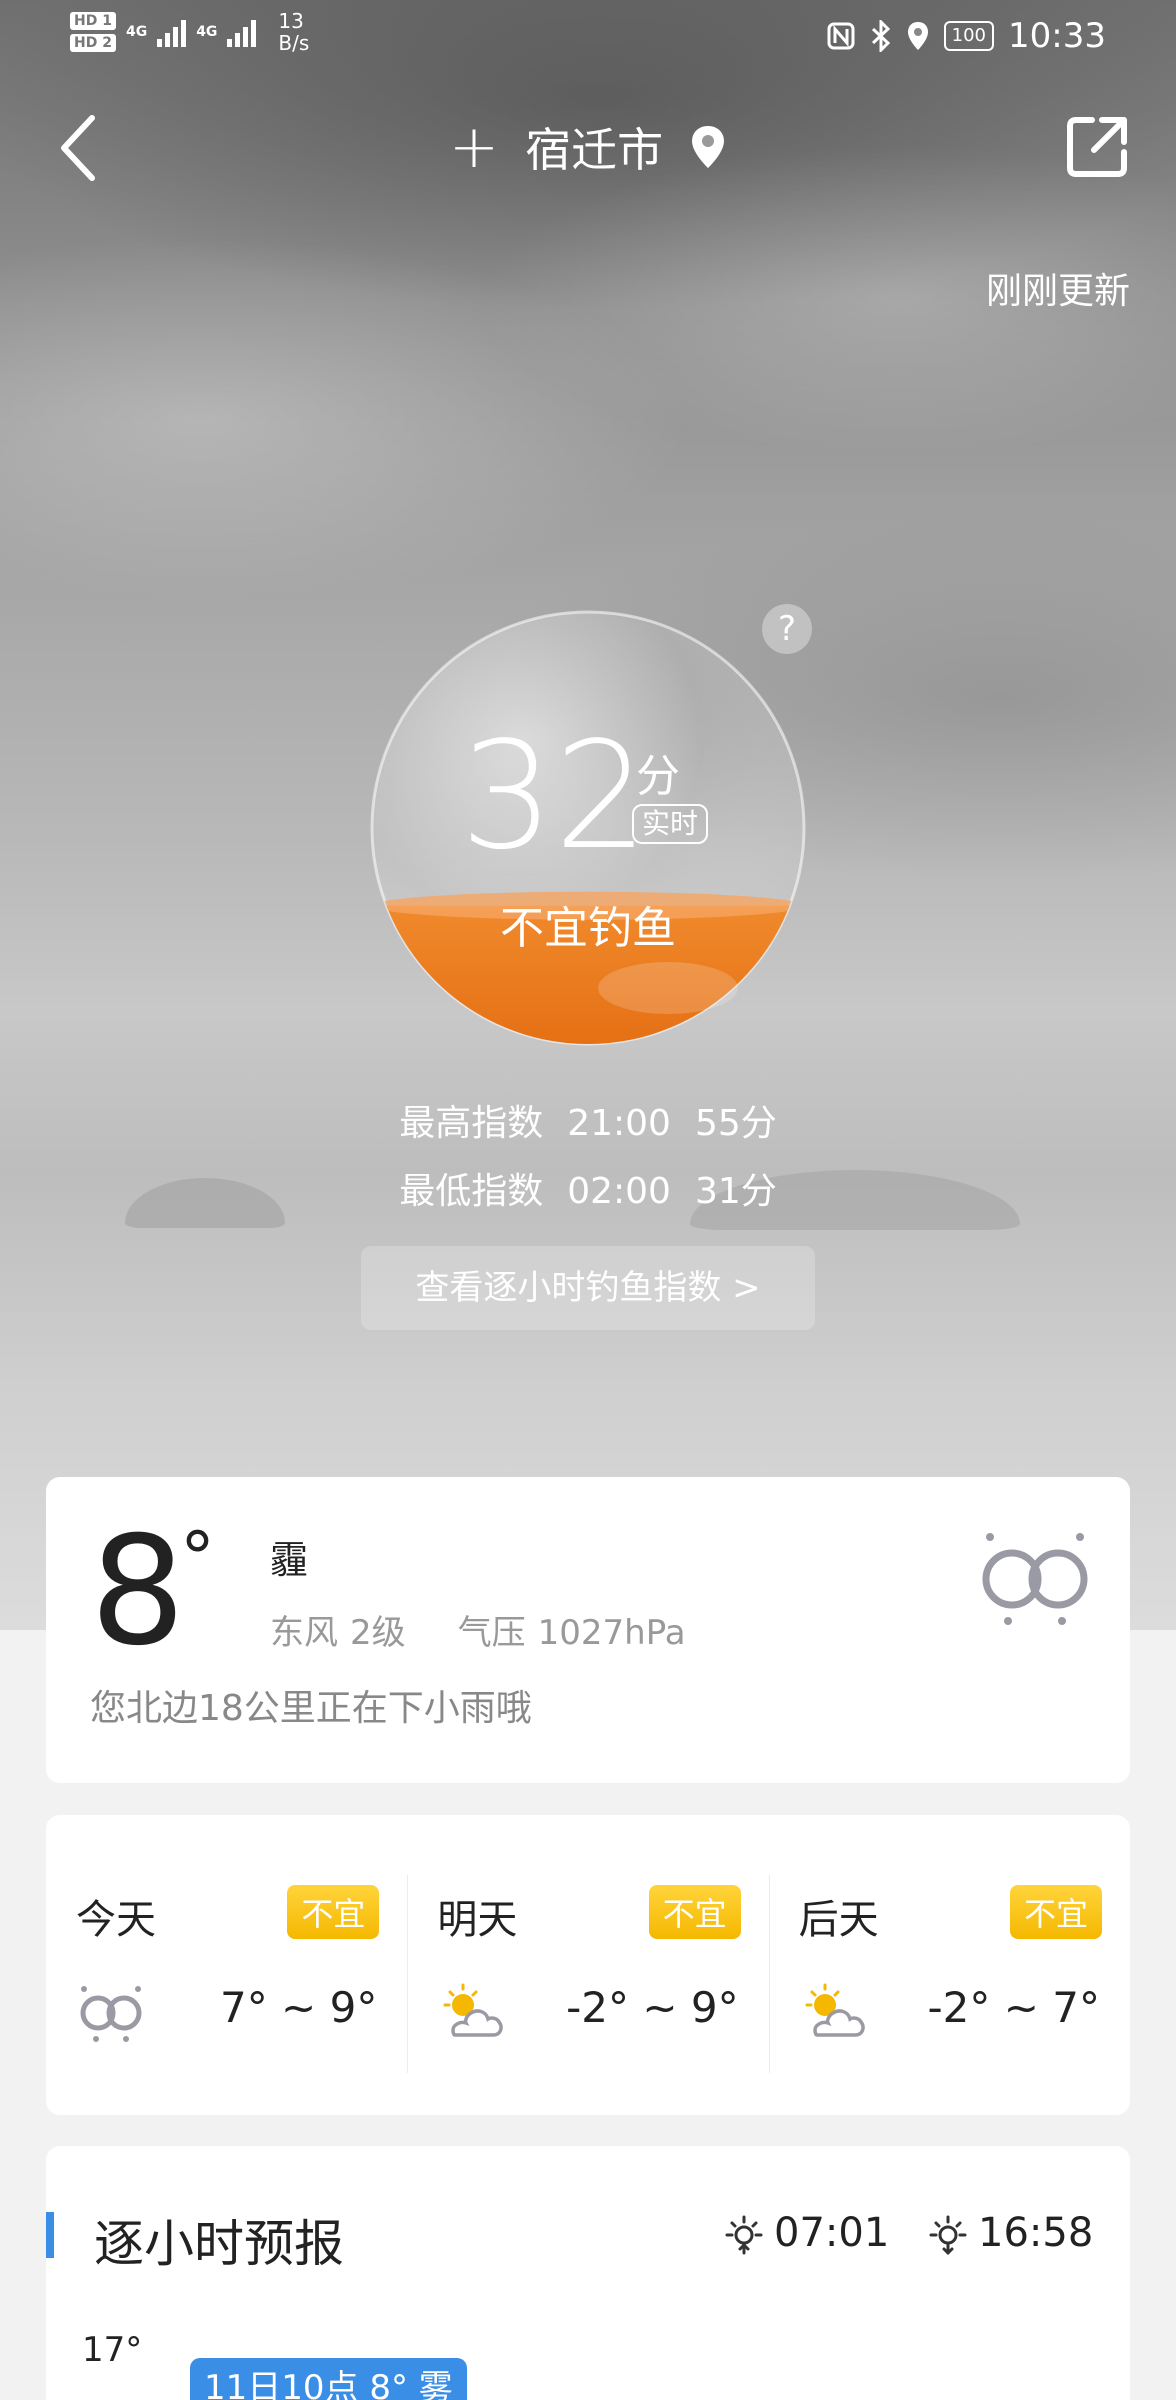  Describe the element at coordinates (838, 1920) in the screenshot. I see `day-name: 后天` at that location.